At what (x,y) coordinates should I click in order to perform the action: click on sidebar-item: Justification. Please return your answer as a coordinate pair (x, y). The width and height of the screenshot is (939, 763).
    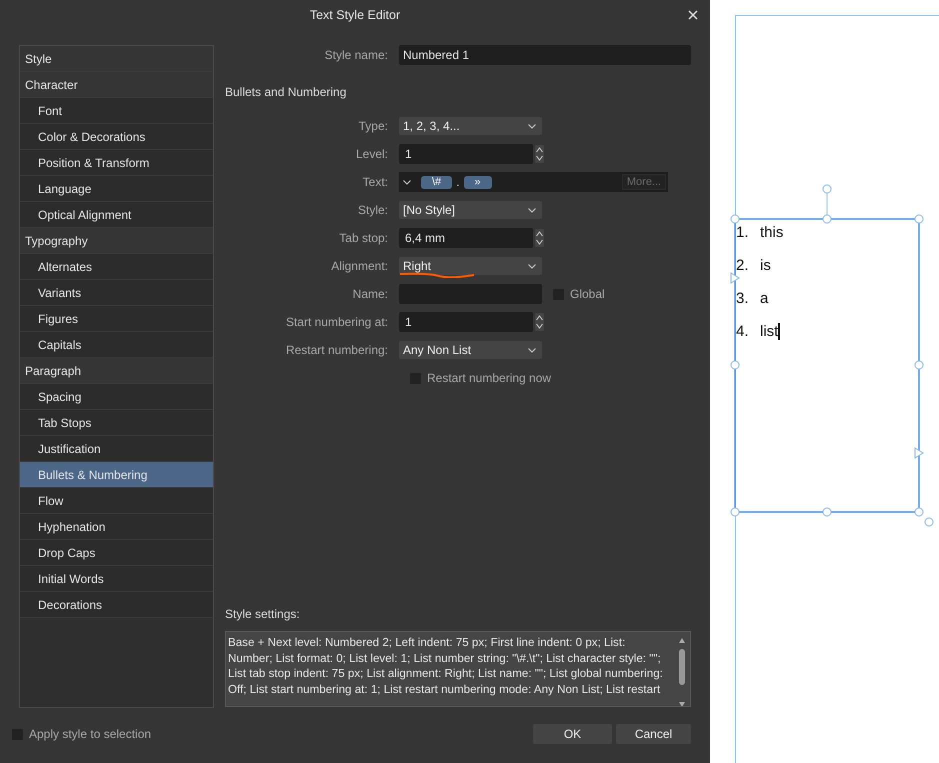
    Looking at the image, I should click on (116, 449).